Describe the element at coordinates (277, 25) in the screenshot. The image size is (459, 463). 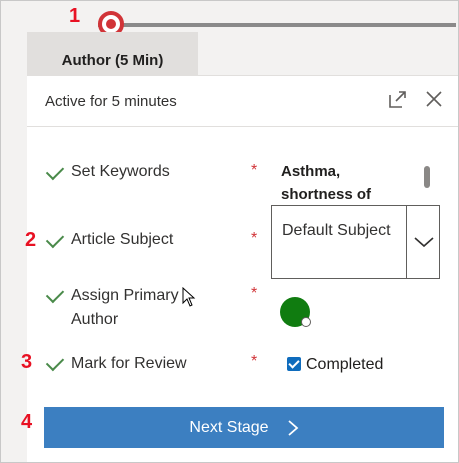
I see `stage-progress-line` at that location.